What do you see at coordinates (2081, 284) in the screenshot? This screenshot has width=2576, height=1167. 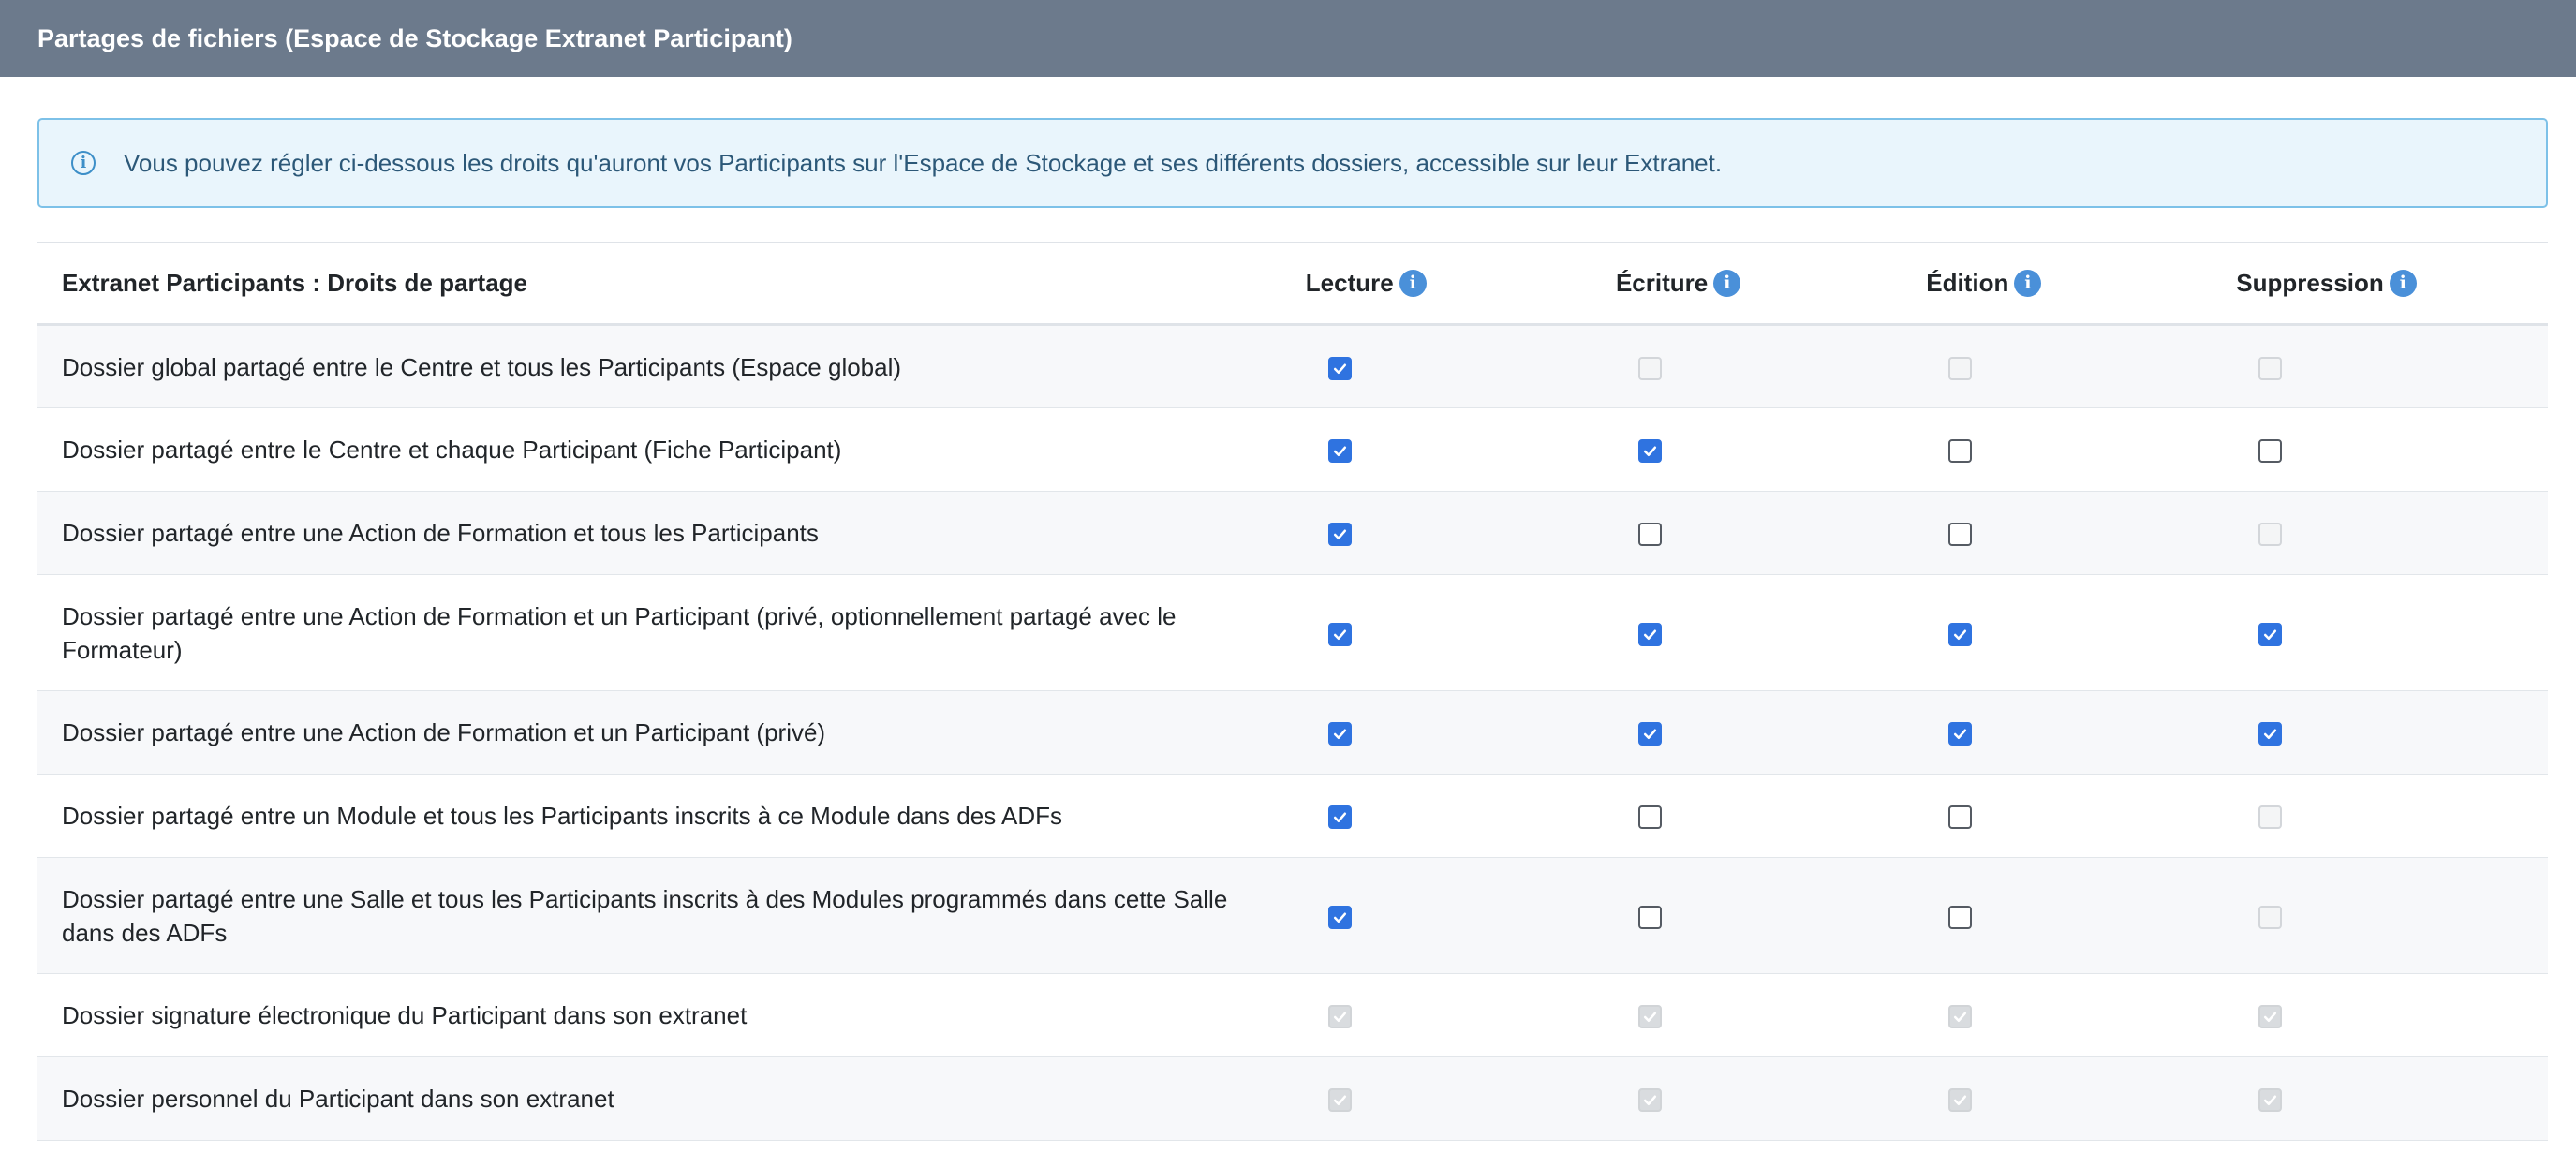 I see `header-edition: Édition i` at bounding box center [2081, 284].